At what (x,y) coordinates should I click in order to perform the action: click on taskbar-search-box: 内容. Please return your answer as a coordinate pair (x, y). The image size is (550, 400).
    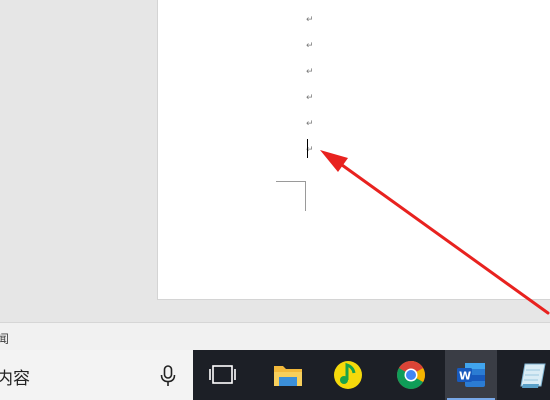
    Looking at the image, I should click on (96, 375).